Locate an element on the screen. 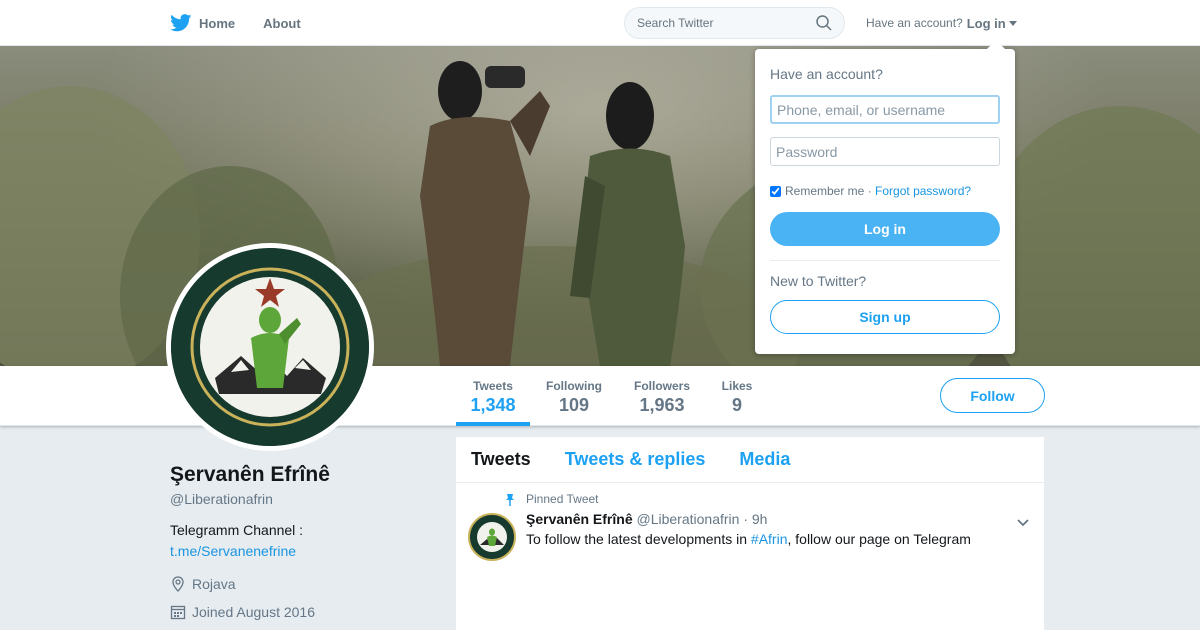 The image size is (1200, 630). stat-likes-value: 9 is located at coordinates (736, 405).